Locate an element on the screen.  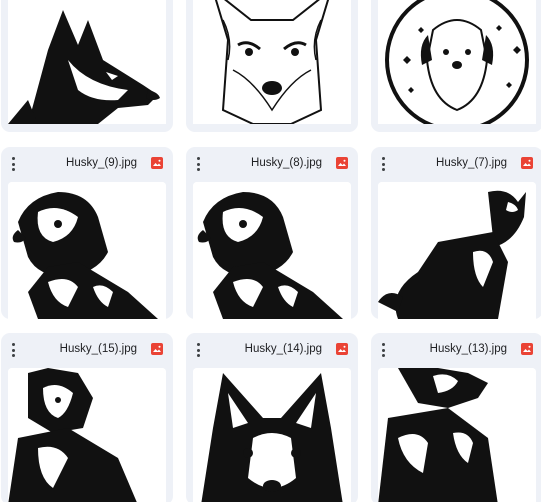
file-name: Husky_(13).jpg is located at coordinates (468, 349).